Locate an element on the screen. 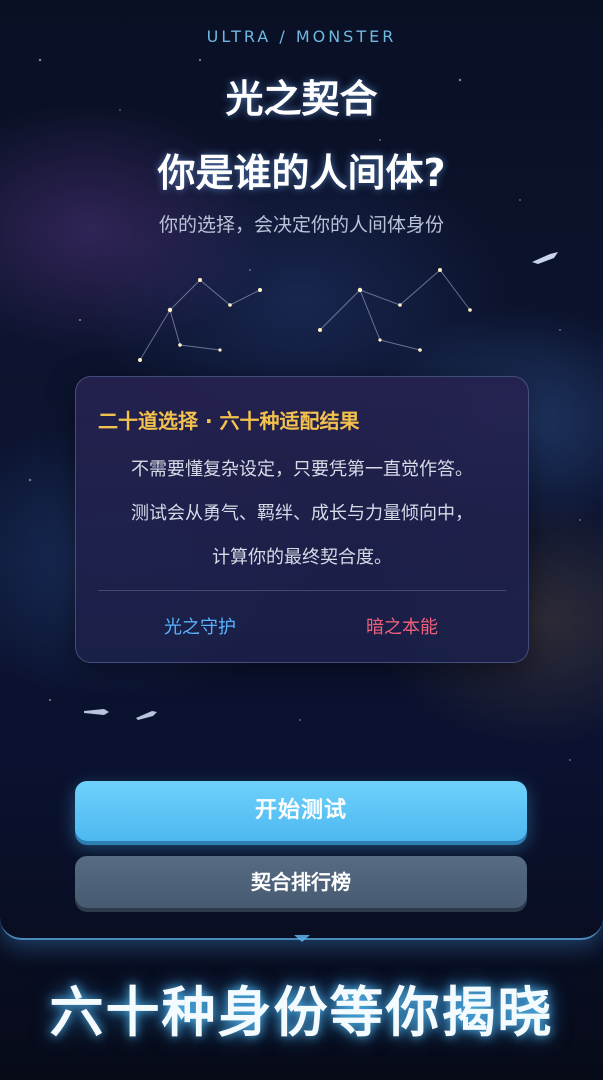 This screenshot has width=603, height=1080. card-line: 测试会从勇气、羁绊、成长与力量倾向中， is located at coordinates (302, 513).